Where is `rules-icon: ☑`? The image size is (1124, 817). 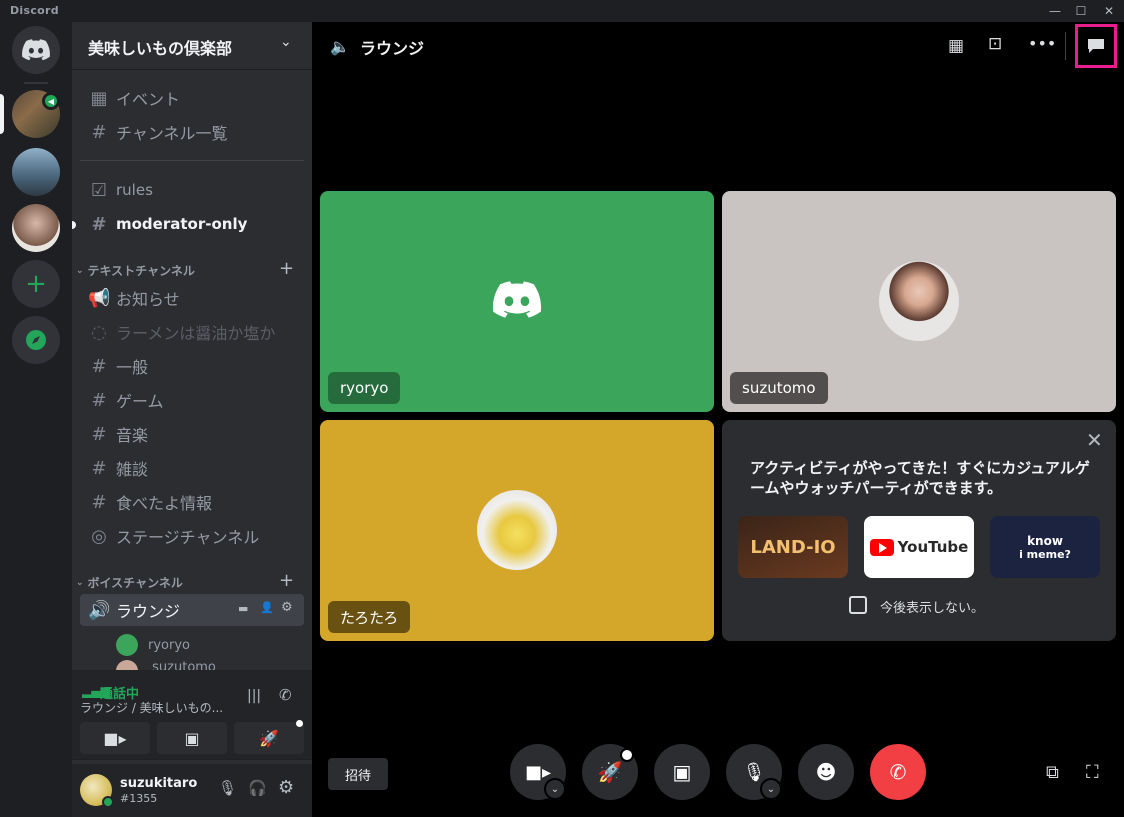
rules-icon: ☑ is located at coordinates (99, 190).